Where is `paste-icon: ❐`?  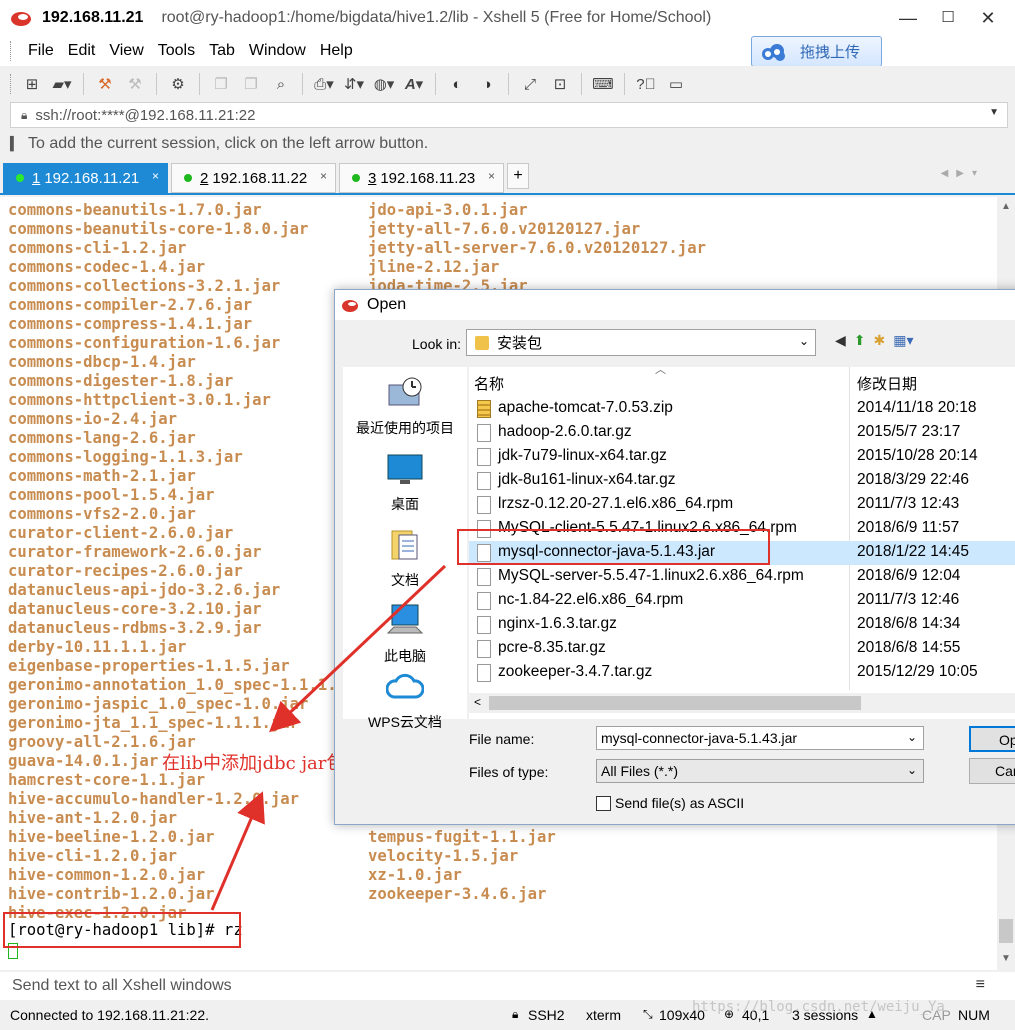 paste-icon: ❐ is located at coordinates (251, 84).